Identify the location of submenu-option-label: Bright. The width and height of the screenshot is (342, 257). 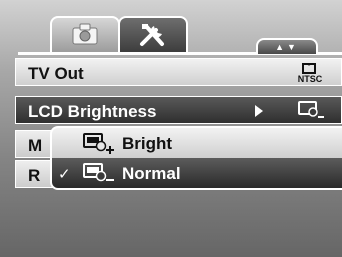
(147, 143).